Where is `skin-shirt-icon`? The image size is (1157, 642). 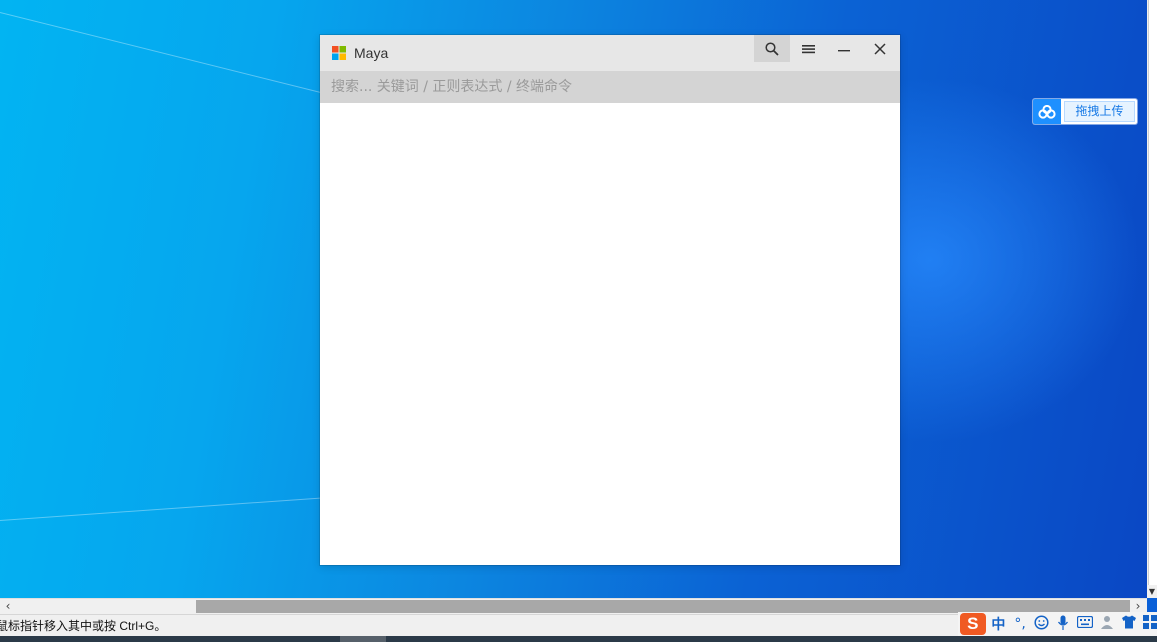
skin-shirt-icon is located at coordinates (1129, 624).